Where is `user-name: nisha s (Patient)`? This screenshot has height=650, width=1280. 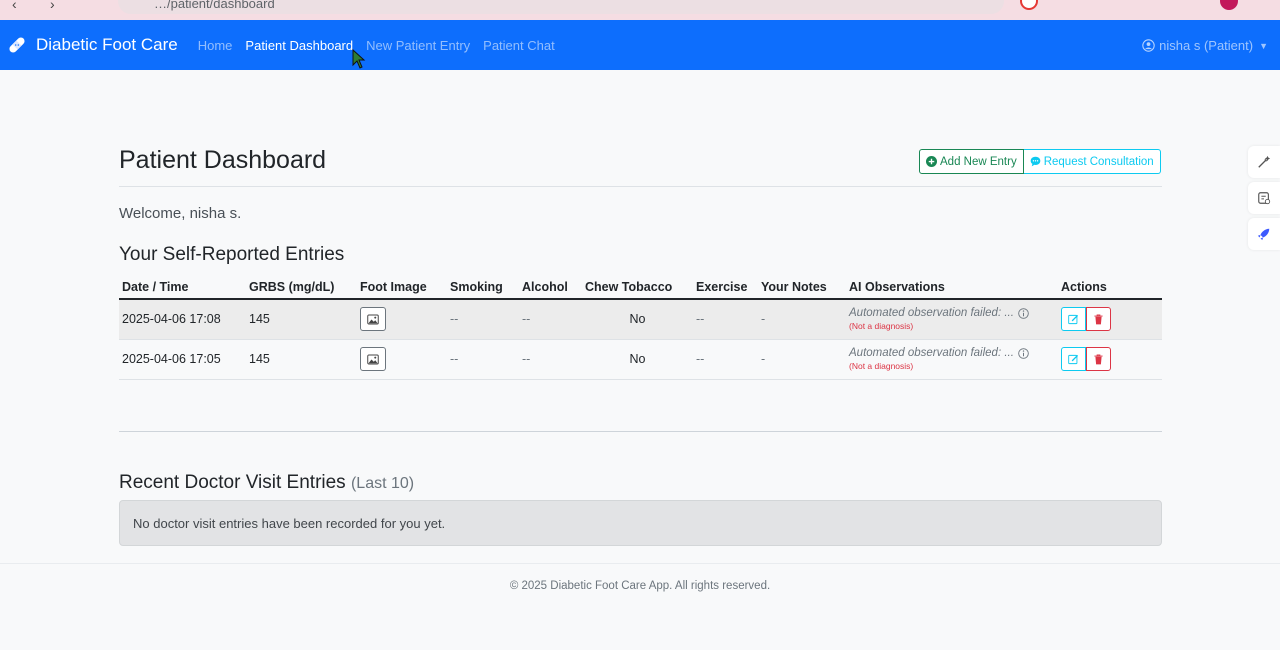 user-name: nisha s (Patient) is located at coordinates (1206, 45).